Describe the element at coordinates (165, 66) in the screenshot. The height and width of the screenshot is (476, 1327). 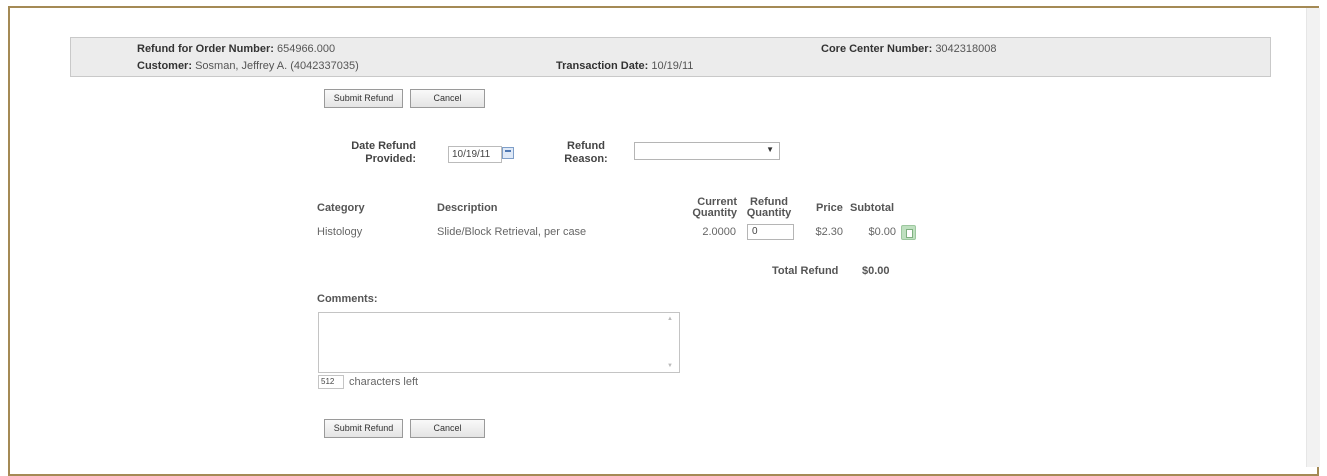
I see `customer-label: Customer:` at that location.